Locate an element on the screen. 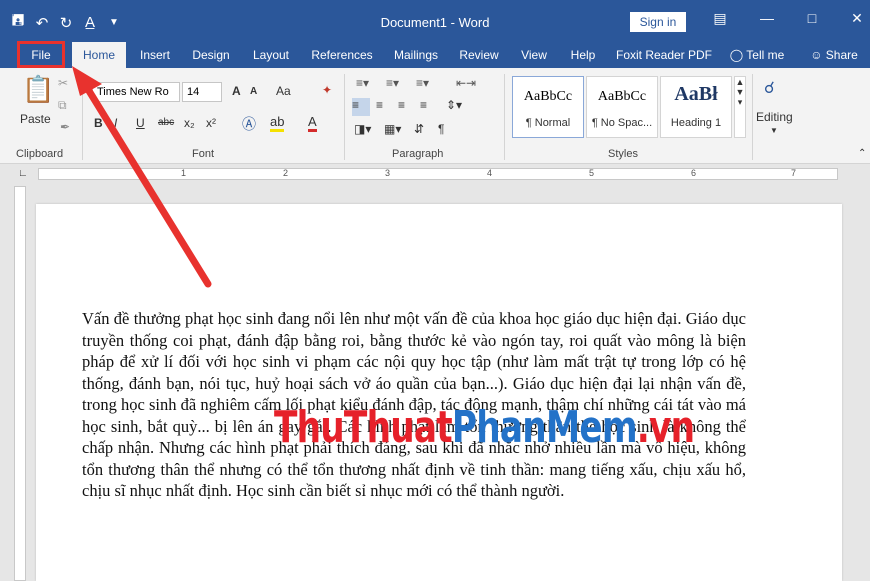 The height and width of the screenshot is (581, 870). borders-icon: ▦▾ is located at coordinates (392, 129).